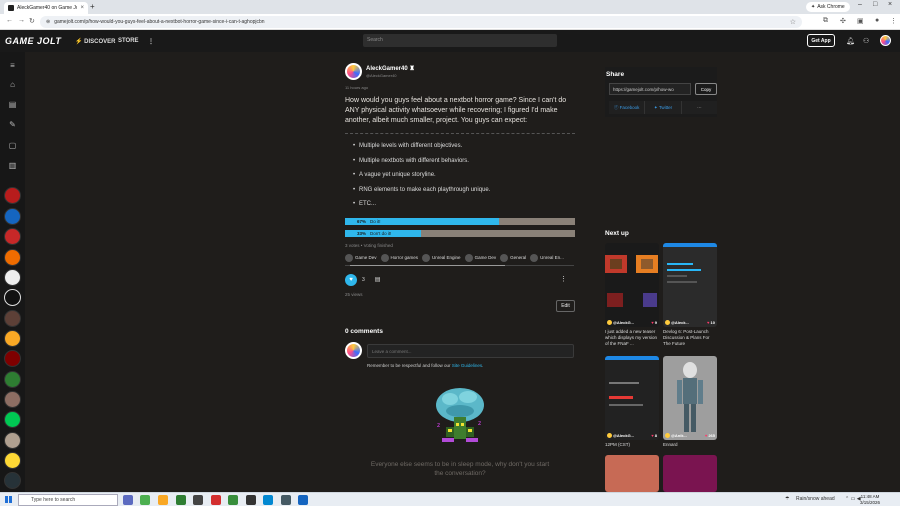 The width and height of the screenshot is (900, 506). What do you see at coordinates (627, 107) in the screenshot?
I see `facebook-share-button: ⓕ Facebook` at bounding box center [627, 107].